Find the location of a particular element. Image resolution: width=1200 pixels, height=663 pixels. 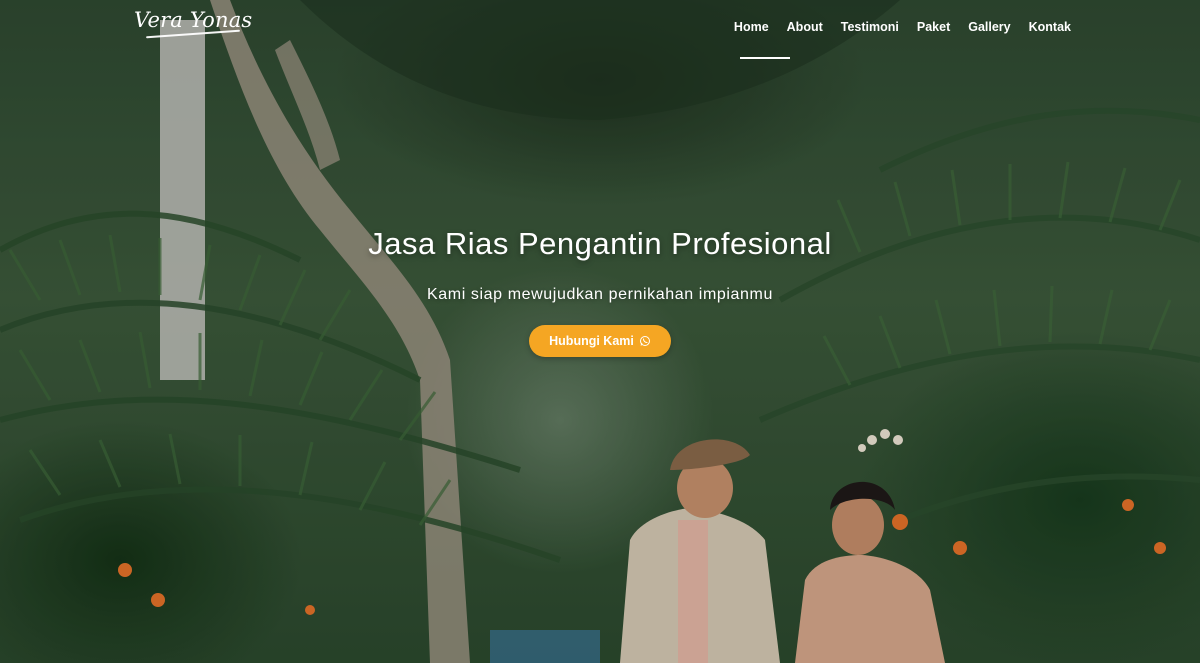

cta-label: Hubungi Kami is located at coordinates (591, 341).